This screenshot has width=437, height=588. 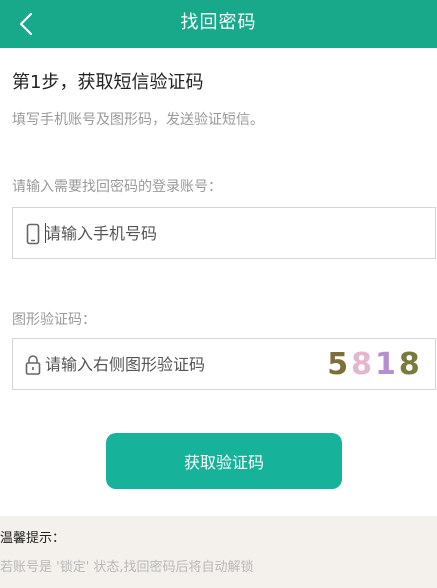 I want to click on back-button, so click(x=26, y=24).